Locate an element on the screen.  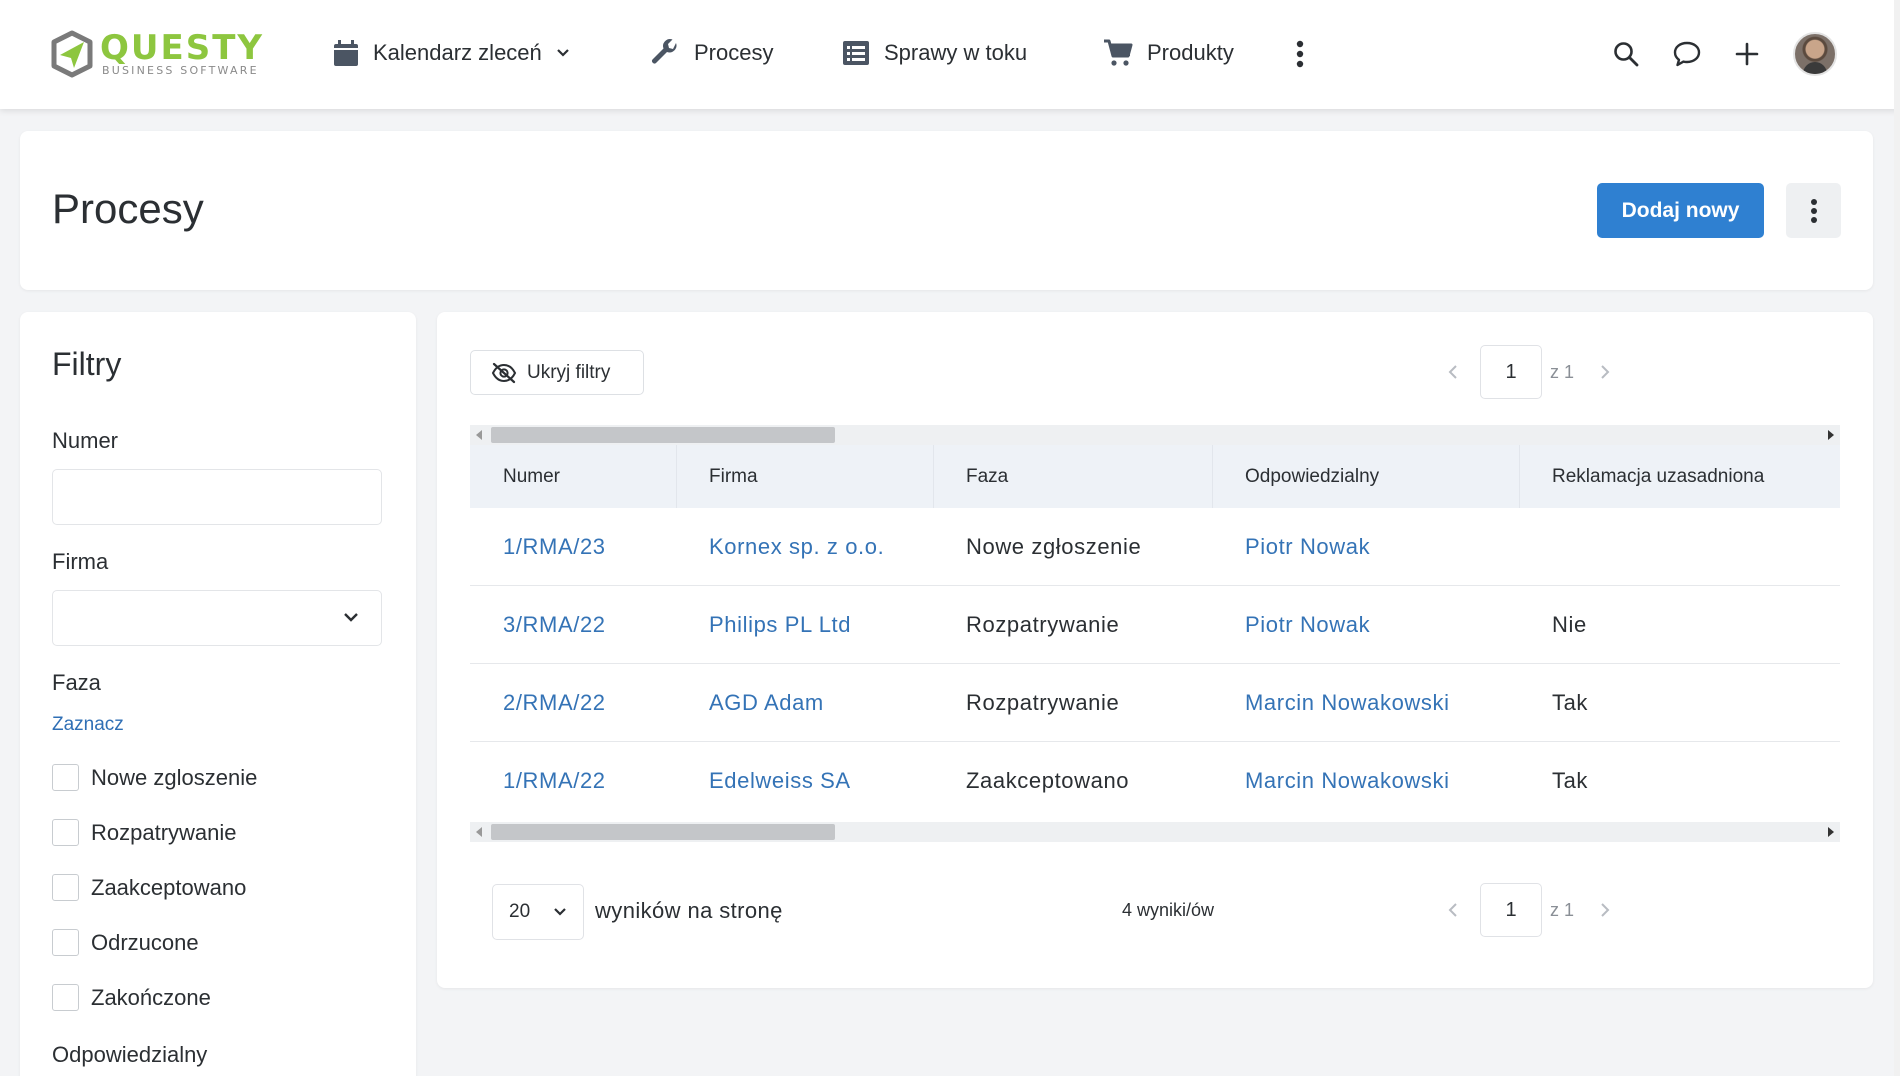
per-page-label: wyników na stronę is located at coordinates (689, 910).